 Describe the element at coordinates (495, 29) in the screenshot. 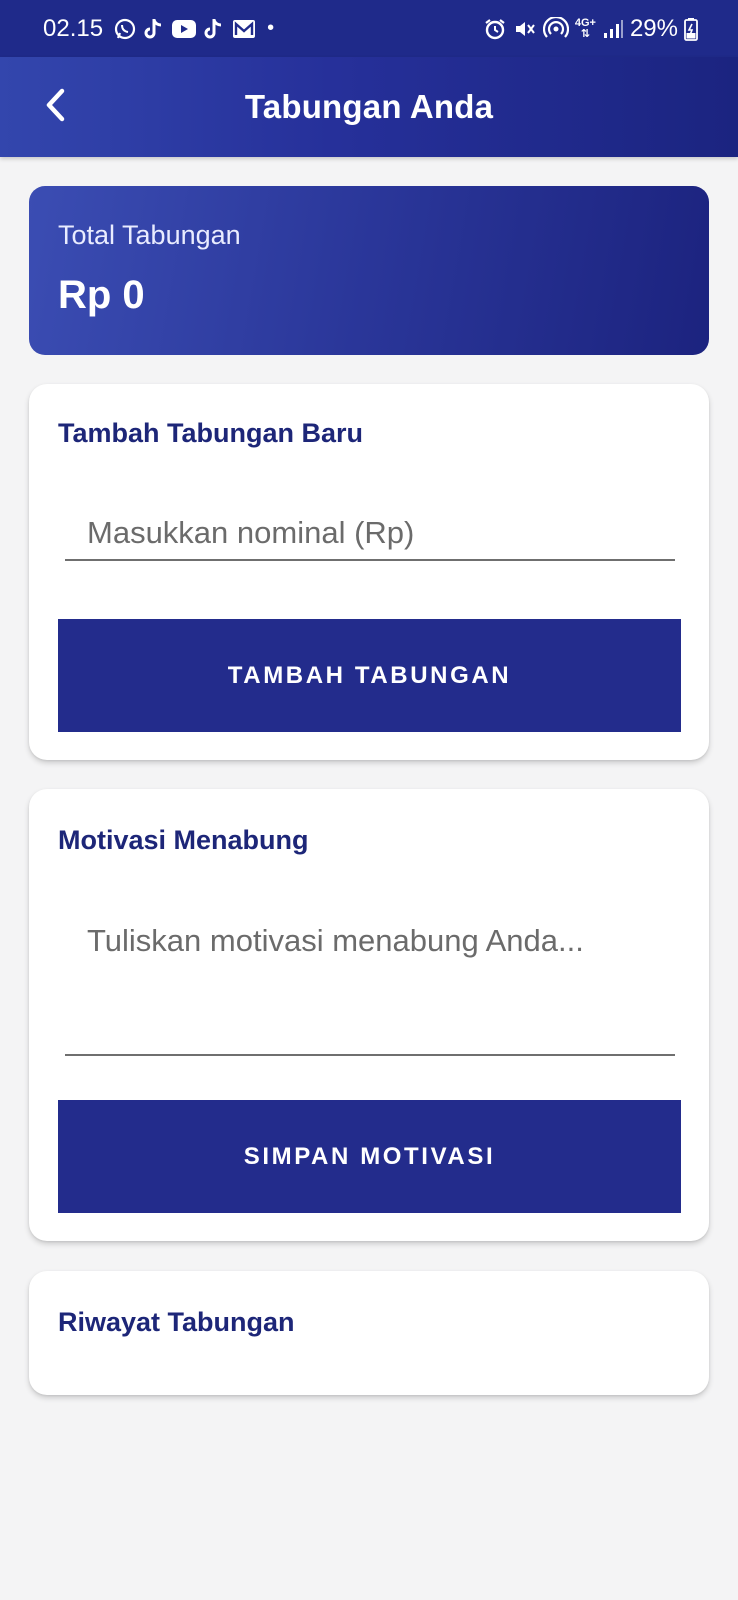

I see `alarm-icon` at that location.